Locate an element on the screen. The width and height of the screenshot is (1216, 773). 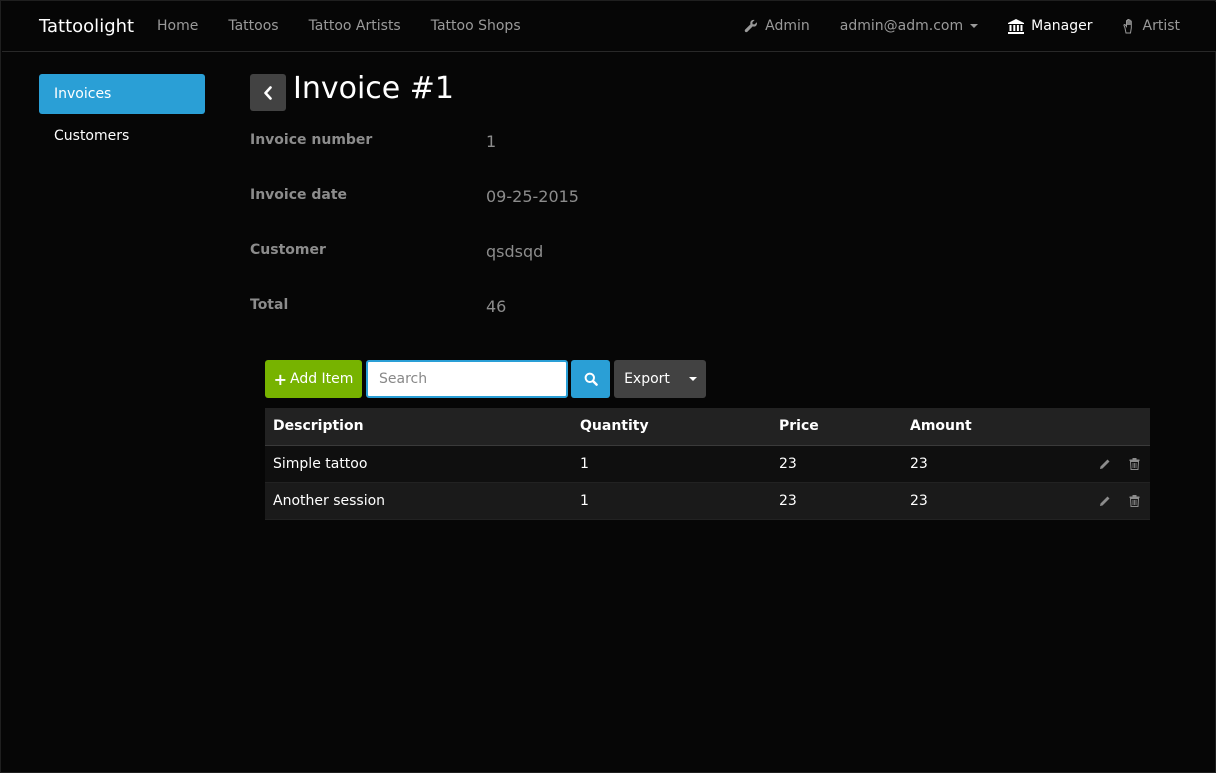
chevron-left-icon is located at coordinates (268, 92).